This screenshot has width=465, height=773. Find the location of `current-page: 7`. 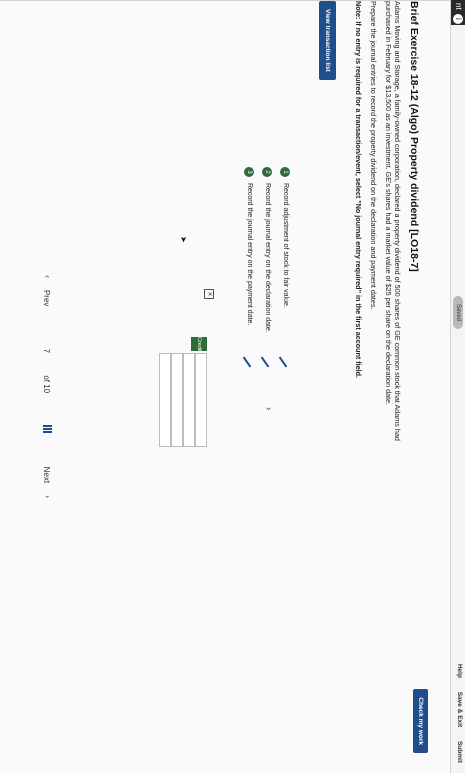

current-page: 7 is located at coordinates (47, 351).